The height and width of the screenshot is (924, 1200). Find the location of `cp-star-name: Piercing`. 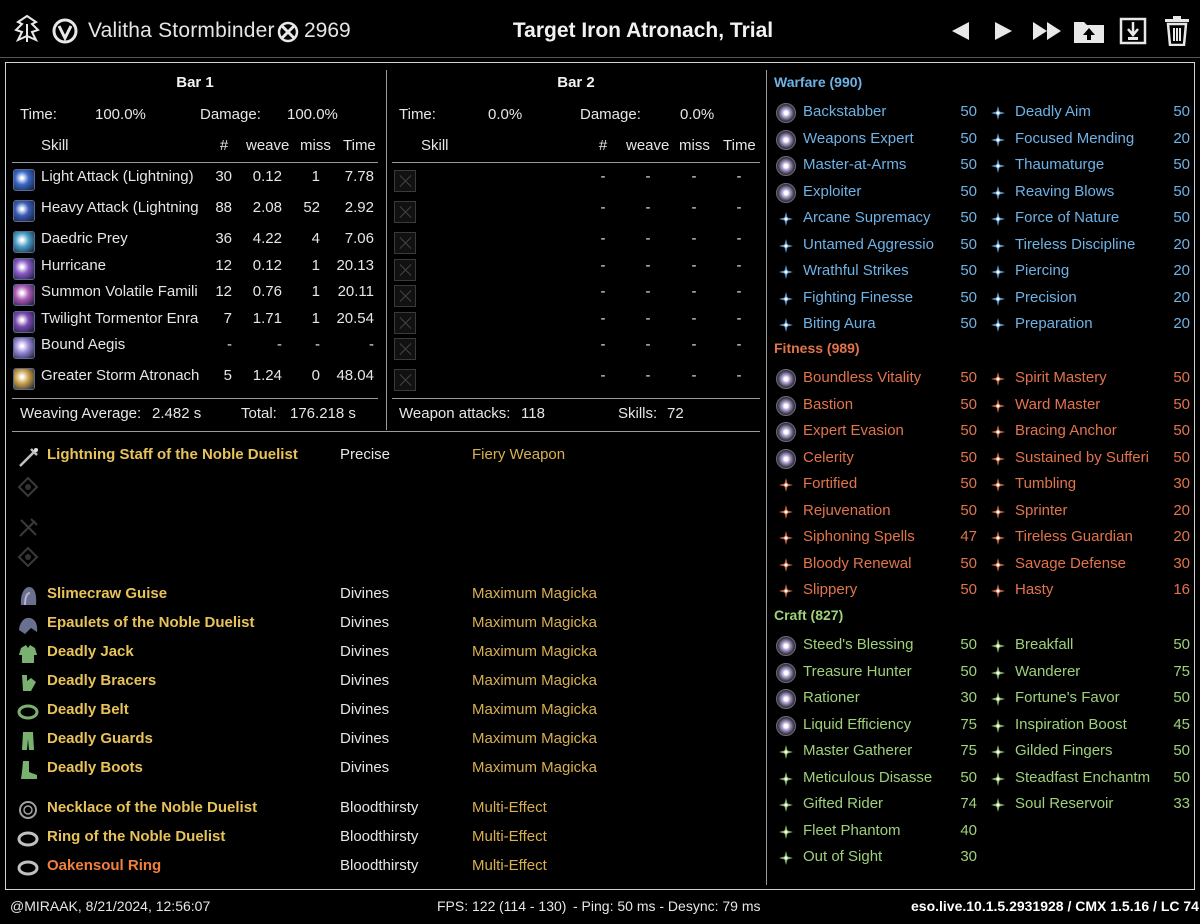

cp-star-name: Piercing is located at coordinates (1042, 270).